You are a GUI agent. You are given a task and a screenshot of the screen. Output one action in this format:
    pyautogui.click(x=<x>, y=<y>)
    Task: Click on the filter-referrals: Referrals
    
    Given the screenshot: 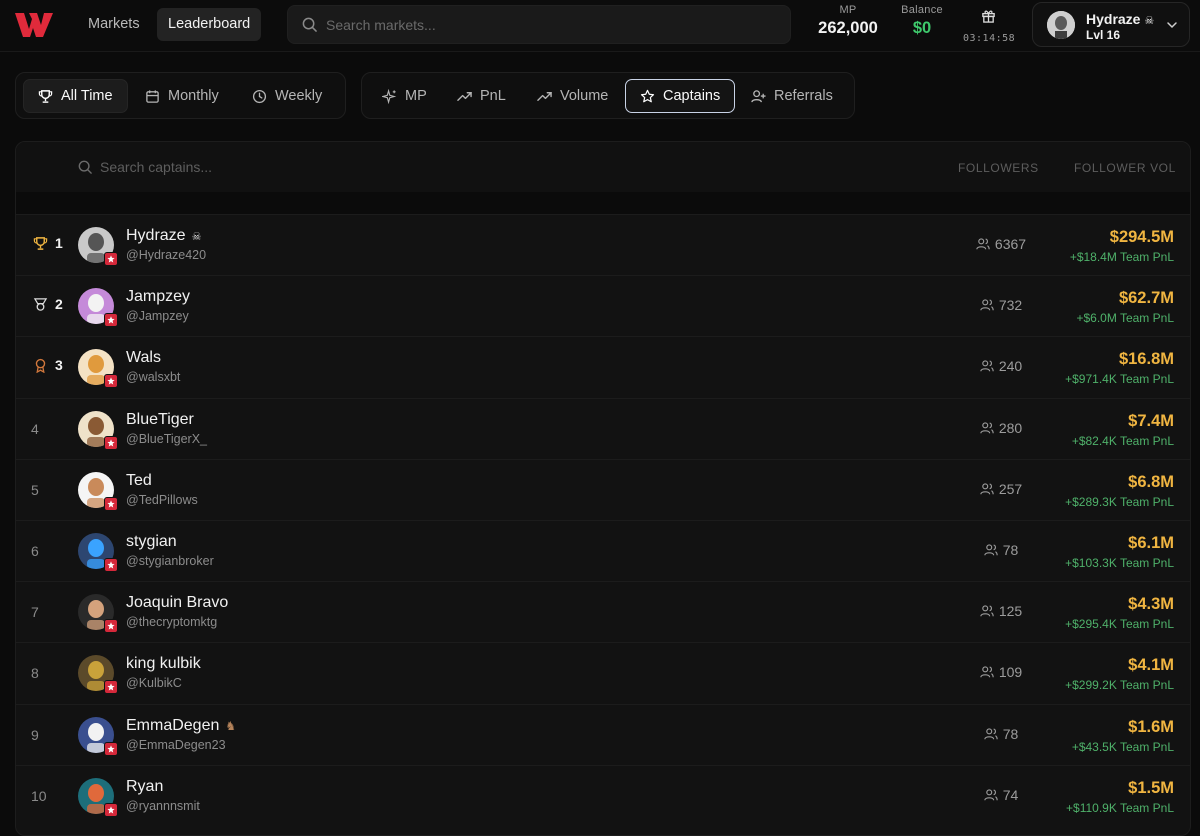 What is the action you would take?
    pyautogui.click(x=792, y=96)
    